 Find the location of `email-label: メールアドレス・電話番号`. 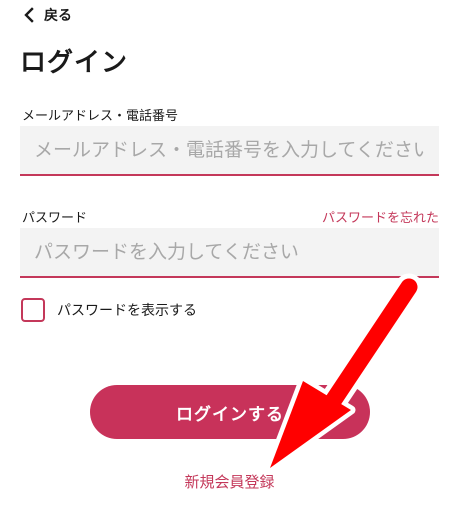

email-label: メールアドレス・電話番号 is located at coordinates (100, 116).